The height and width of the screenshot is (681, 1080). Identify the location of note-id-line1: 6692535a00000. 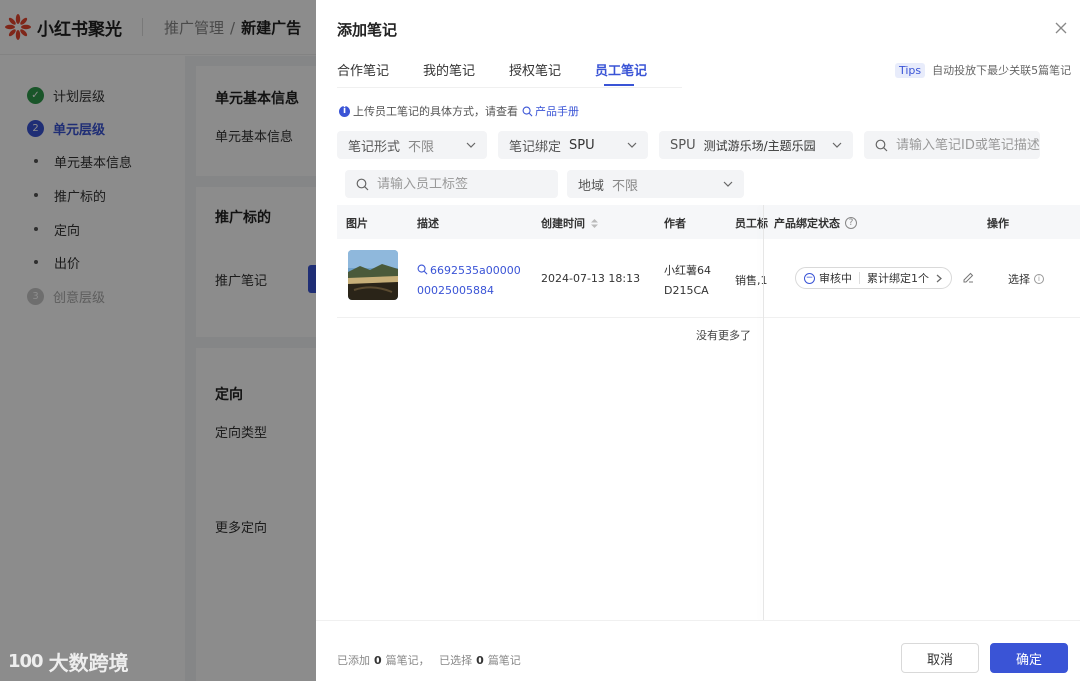
(475, 270).